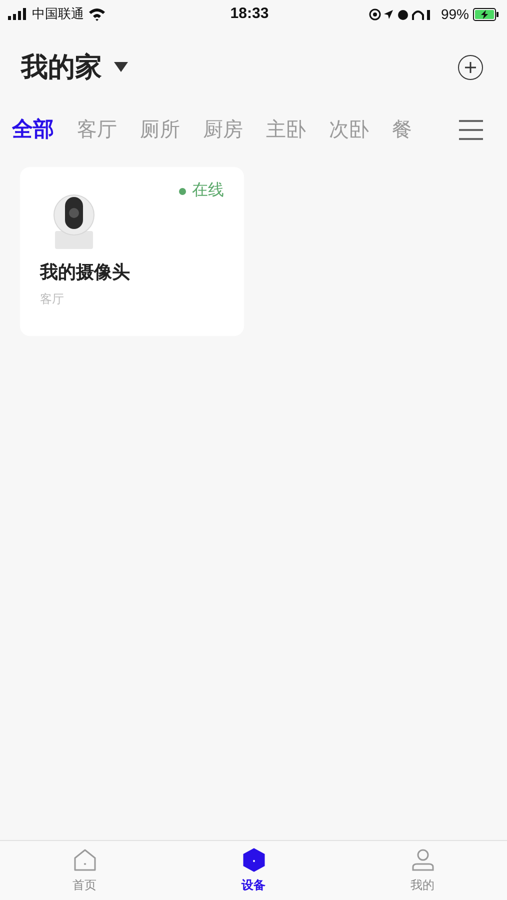 The height and width of the screenshot is (900, 507). What do you see at coordinates (402, 130) in the screenshot?
I see `room-tab: 餐` at bounding box center [402, 130].